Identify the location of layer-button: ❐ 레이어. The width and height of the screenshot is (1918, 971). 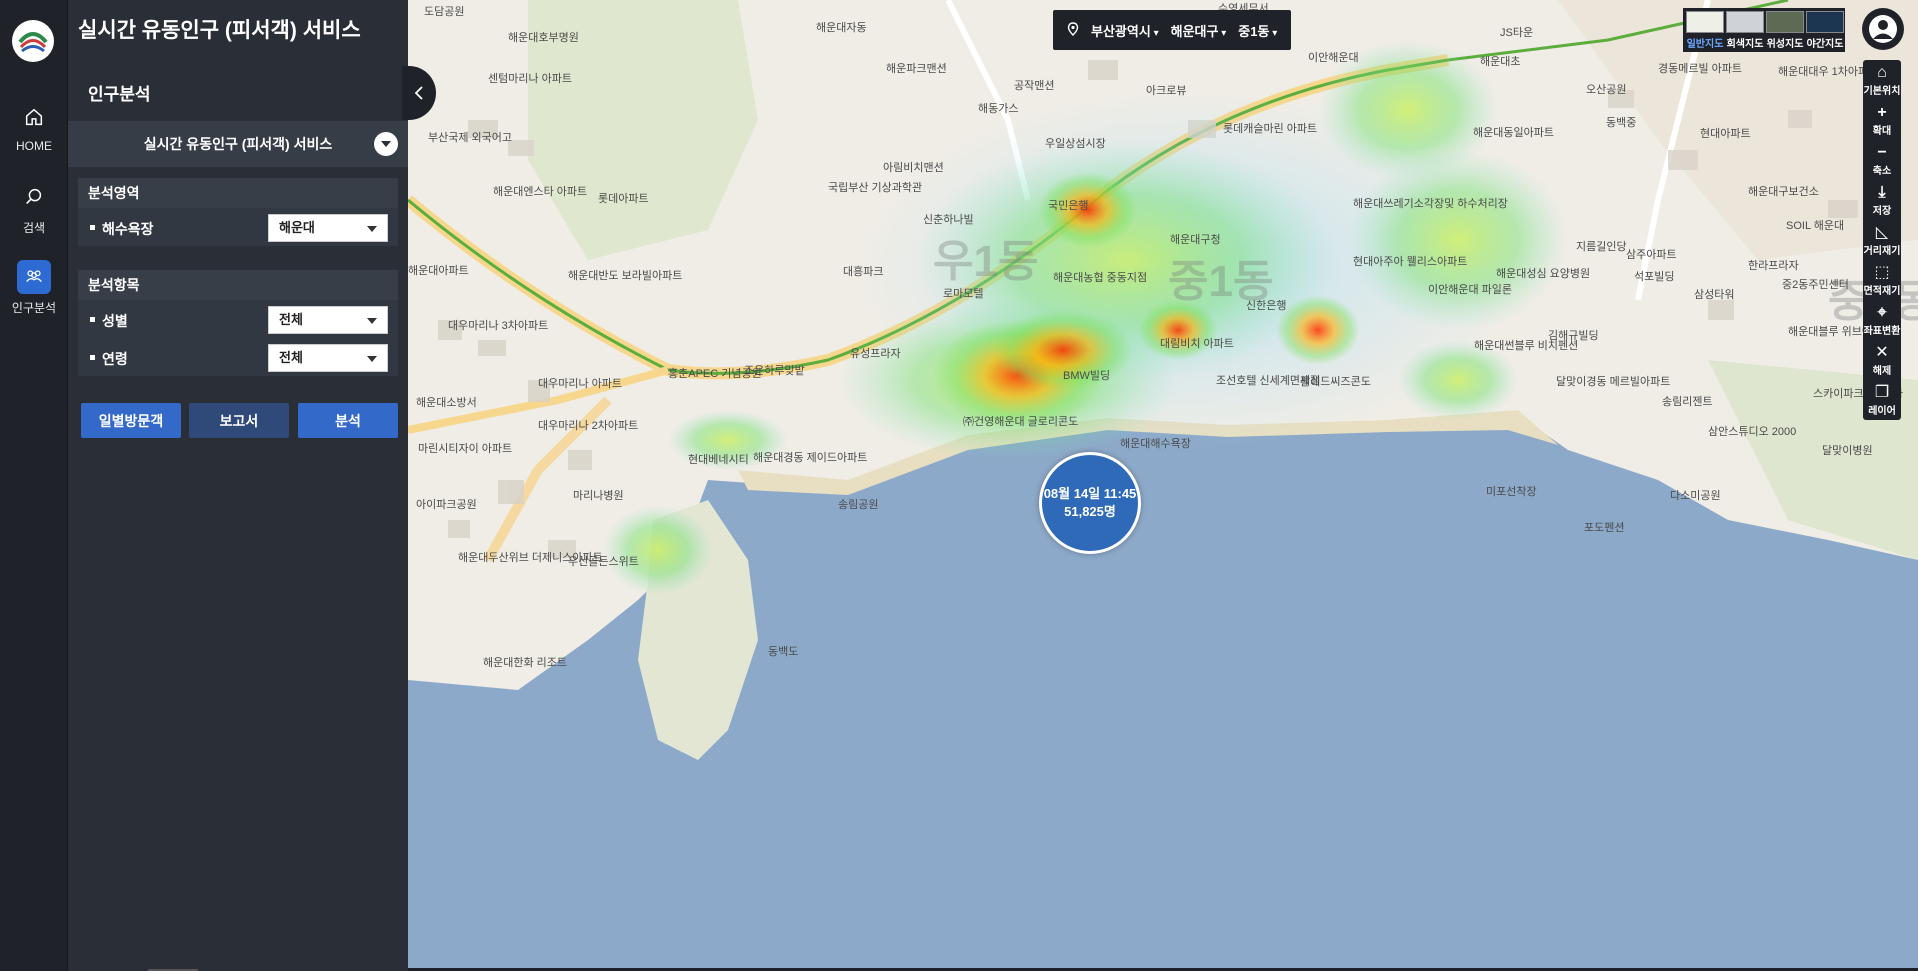
(1882, 400).